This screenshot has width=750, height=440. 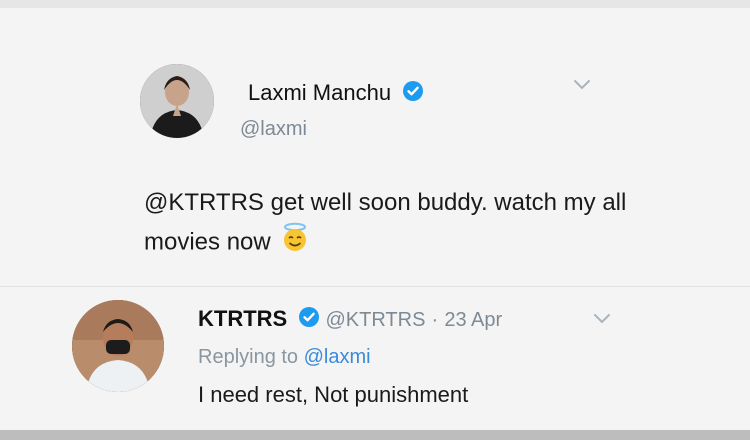 I want to click on smiling-face-with-halo-icon, so click(x=295, y=243).